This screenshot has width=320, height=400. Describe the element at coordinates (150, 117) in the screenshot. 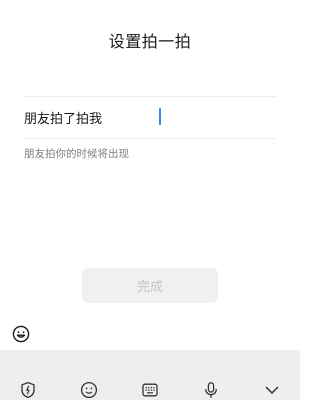

I see `pat-text-row: 朋友拍了拍我` at that location.